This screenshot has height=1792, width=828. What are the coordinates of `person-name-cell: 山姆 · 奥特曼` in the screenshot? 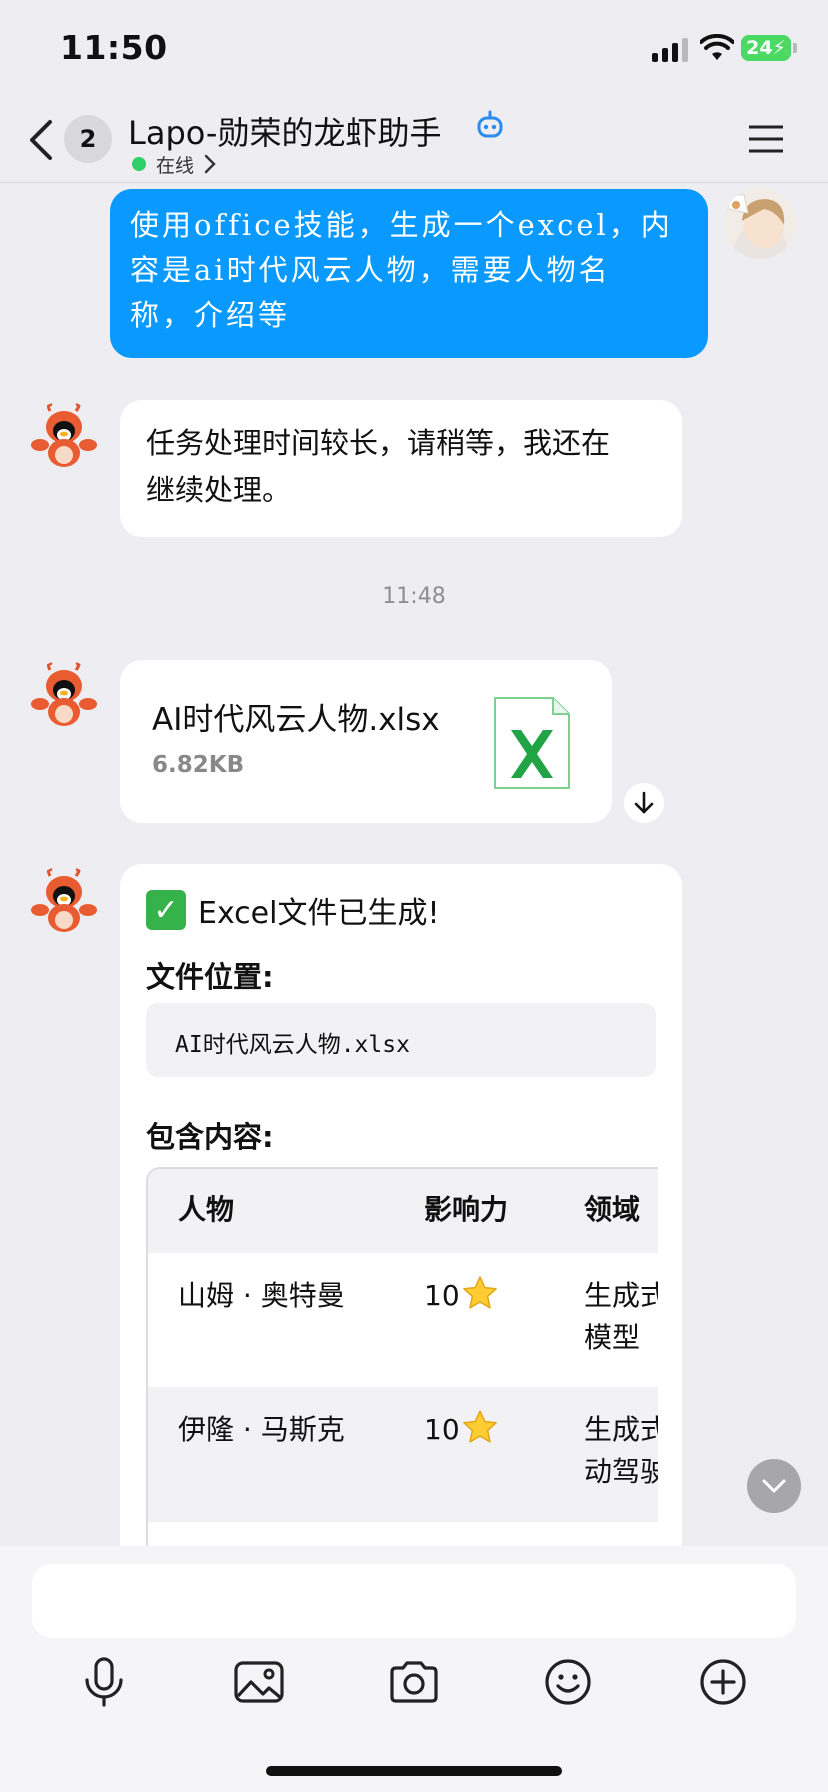 It's located at (261, 1295).